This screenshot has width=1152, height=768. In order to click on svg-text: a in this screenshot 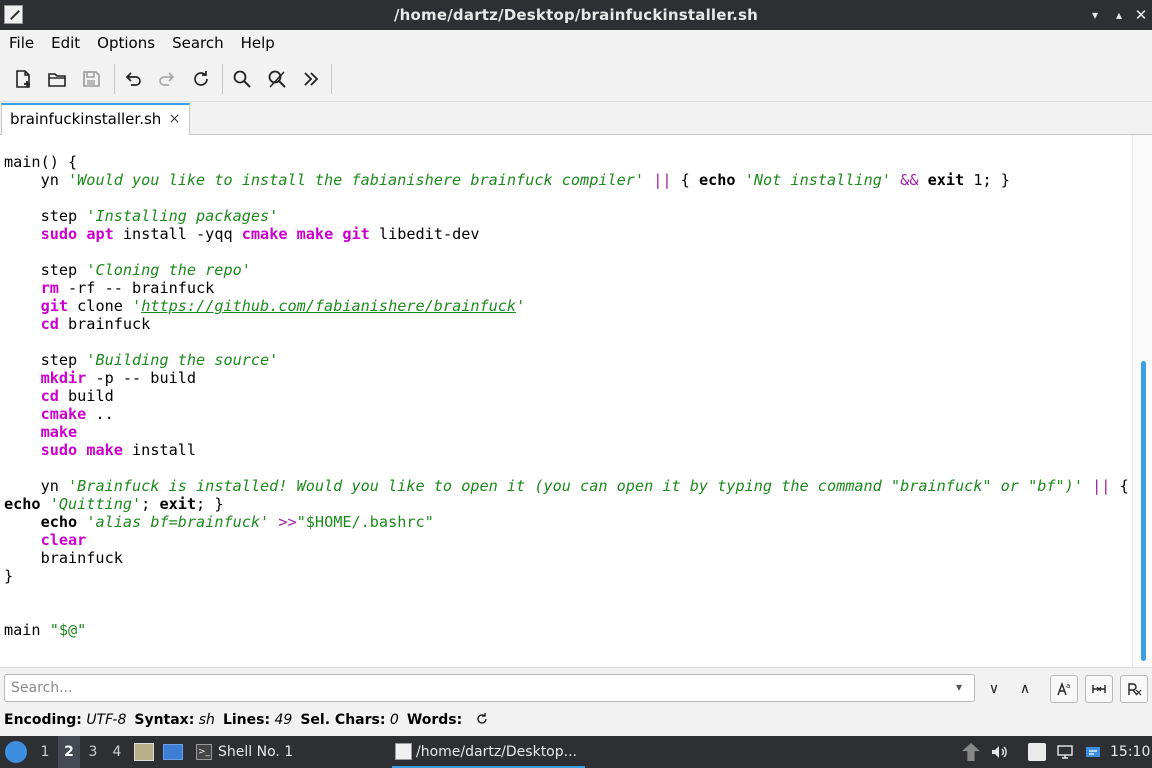, I will do `click(1068, 686)`.